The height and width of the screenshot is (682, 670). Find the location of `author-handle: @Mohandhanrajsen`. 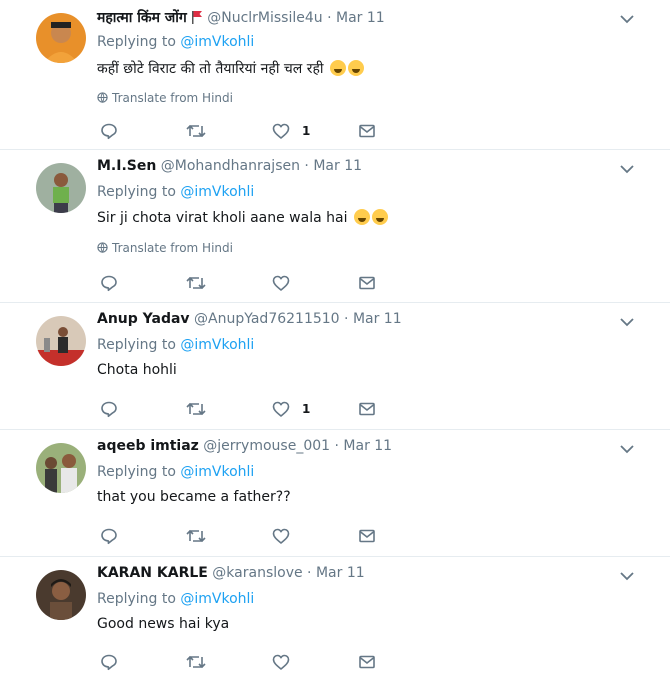

author-handle: @Mohandhanrajsen is located at coordinates (230, 166).